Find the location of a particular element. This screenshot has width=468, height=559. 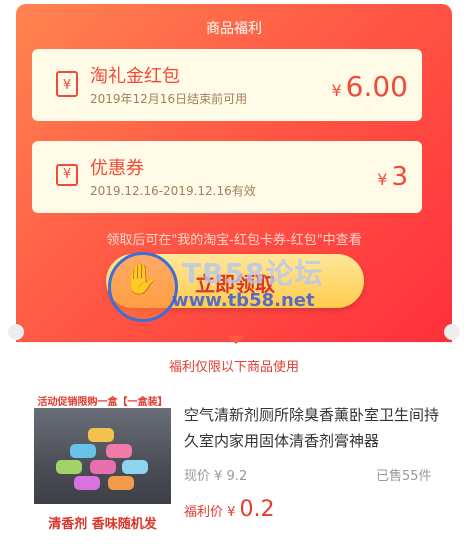

sold-count: 已售55件 is located at coordinates (404, 476).